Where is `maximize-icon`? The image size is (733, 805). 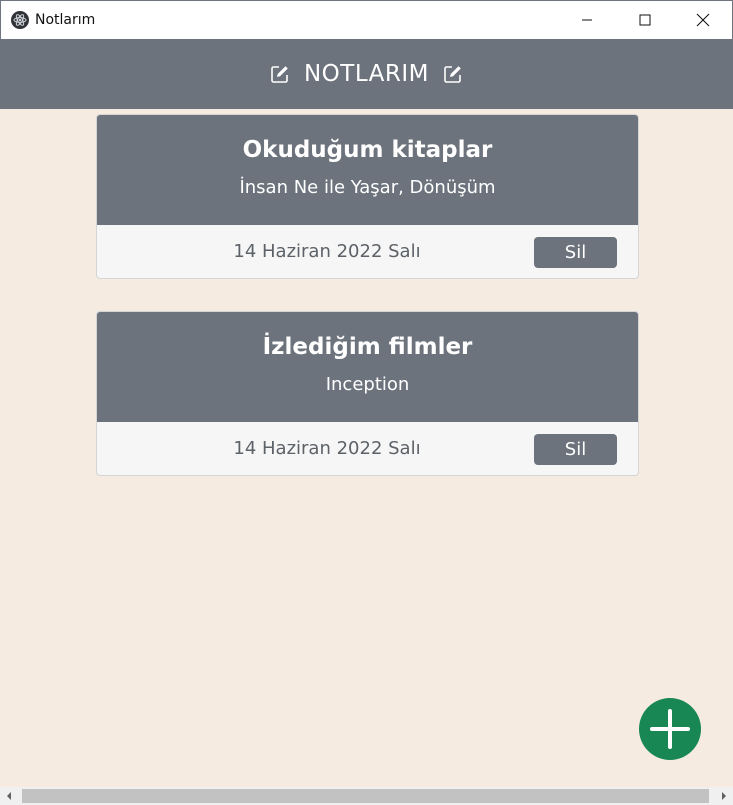 maximize-icon is located at coordinates (645, 20).